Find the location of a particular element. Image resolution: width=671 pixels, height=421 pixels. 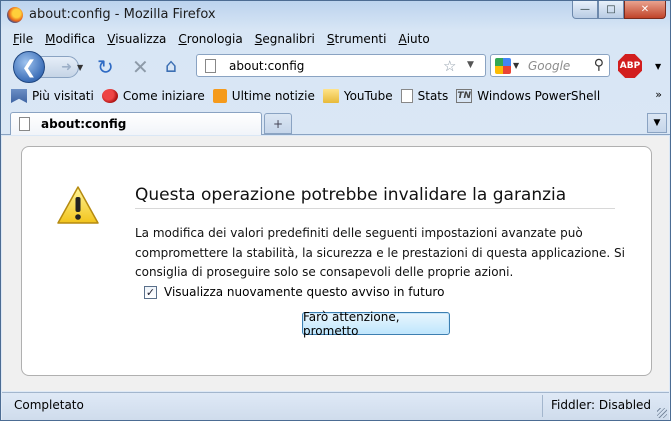

back-button: ❮ is located at coordinates (29, 67).